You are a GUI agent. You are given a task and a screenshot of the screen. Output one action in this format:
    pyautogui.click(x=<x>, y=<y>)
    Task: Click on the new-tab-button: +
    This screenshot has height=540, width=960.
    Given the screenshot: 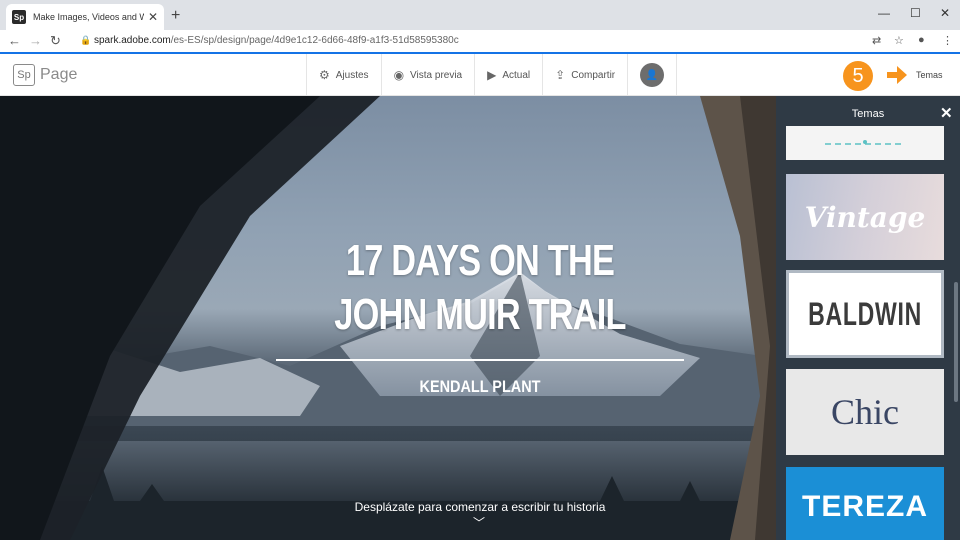 What is the action you would take?
    pyautogui.click(x=175, y=16)
    